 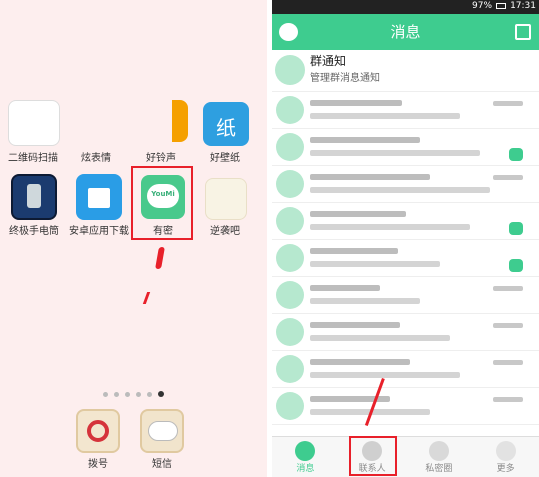 What do you see at coordinates (523, 32) in the screenshot?
I see `compose-icon` at bounding box center [523, 32].